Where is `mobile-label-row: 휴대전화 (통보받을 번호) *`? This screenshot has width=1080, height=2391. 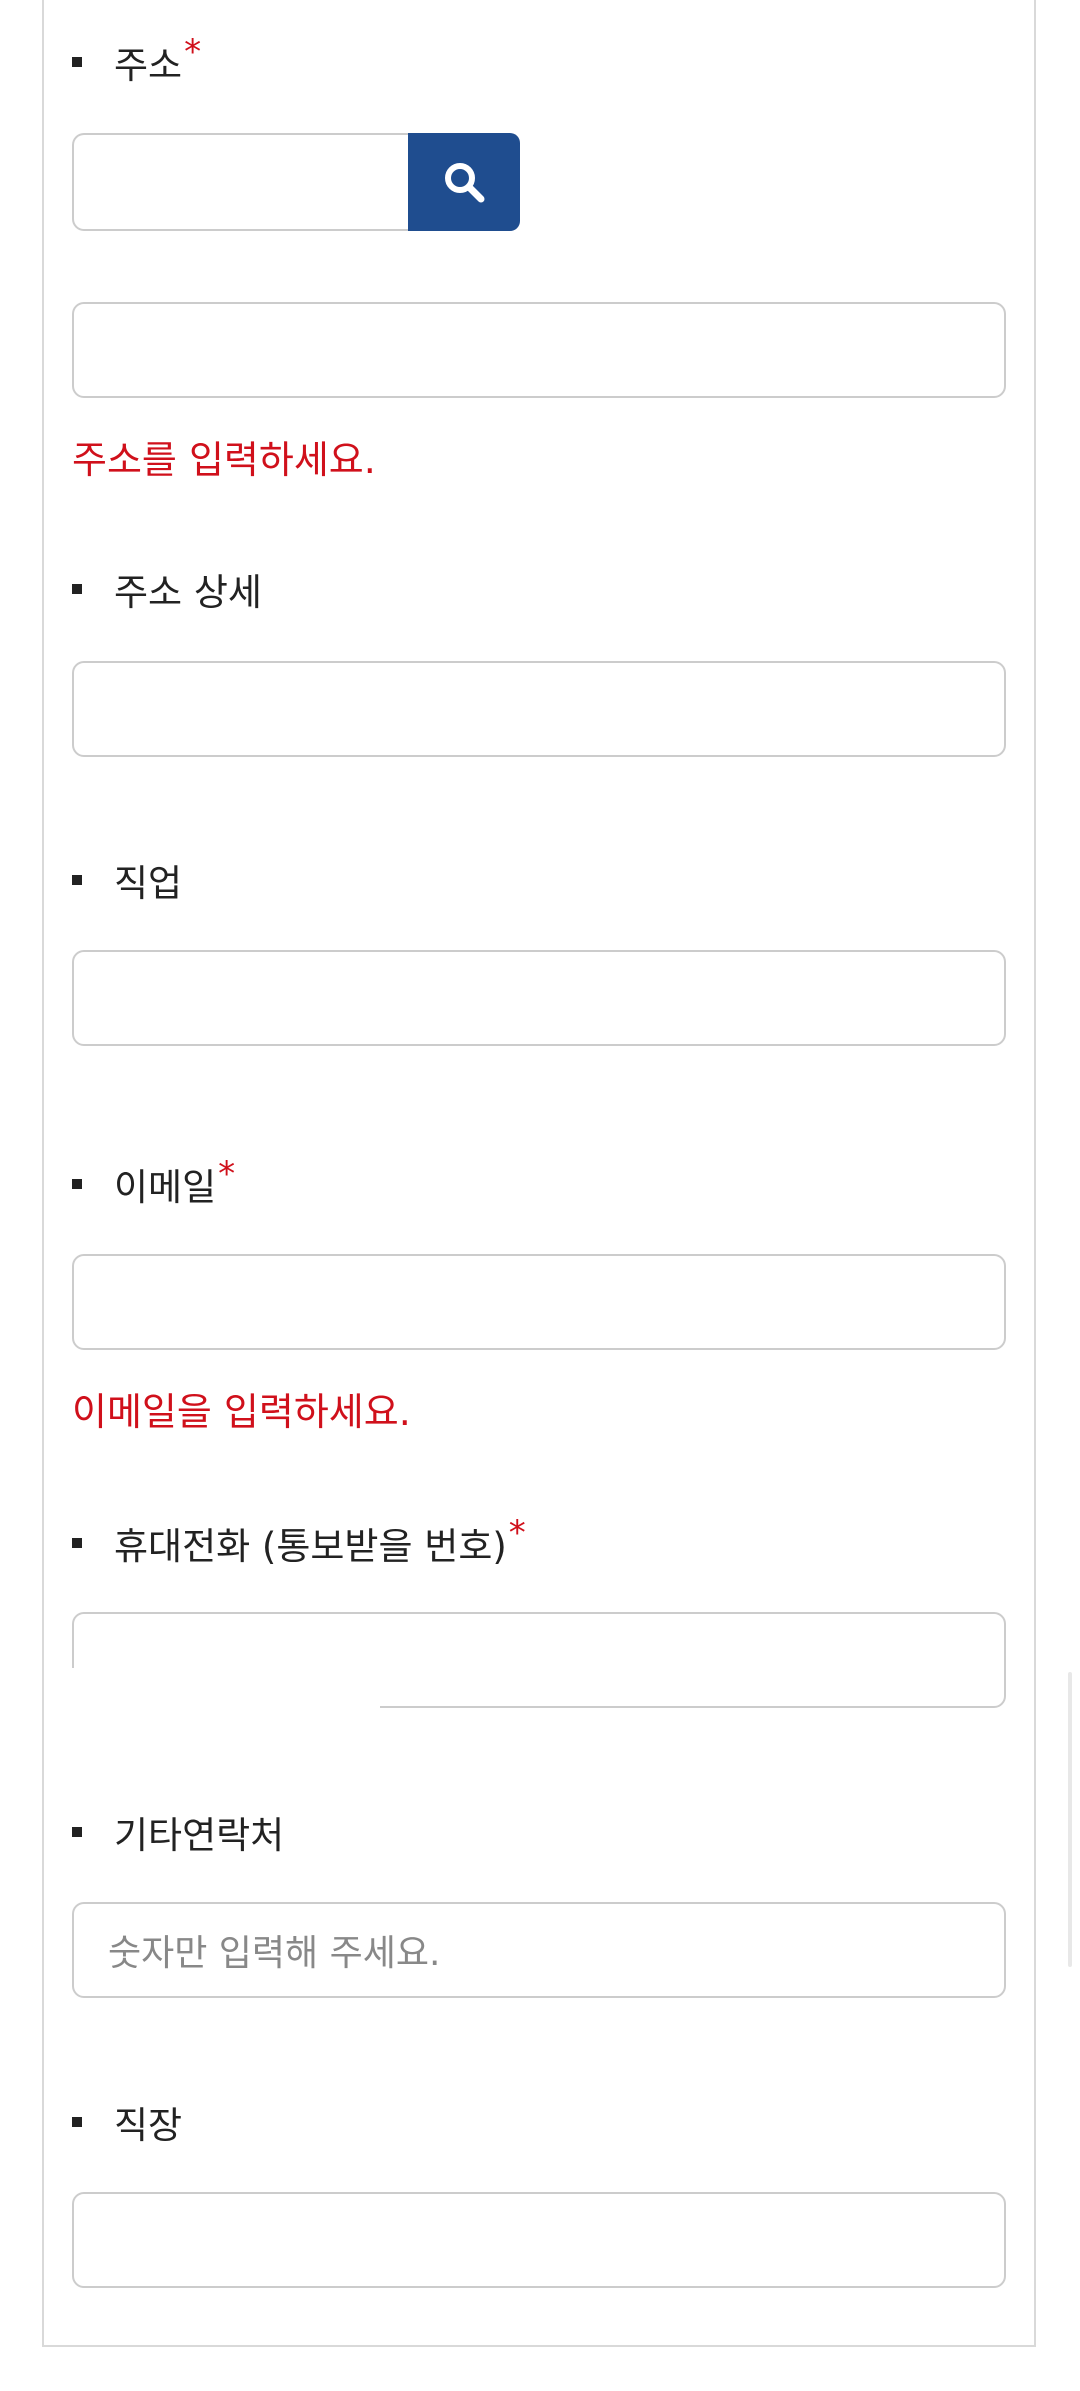 mobile-label-row: 휴대전화 (통보받을 번호) * is located at coordinates (299, 1540).